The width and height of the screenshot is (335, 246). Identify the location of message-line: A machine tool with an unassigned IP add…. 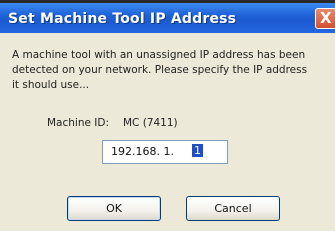
(159, 55).